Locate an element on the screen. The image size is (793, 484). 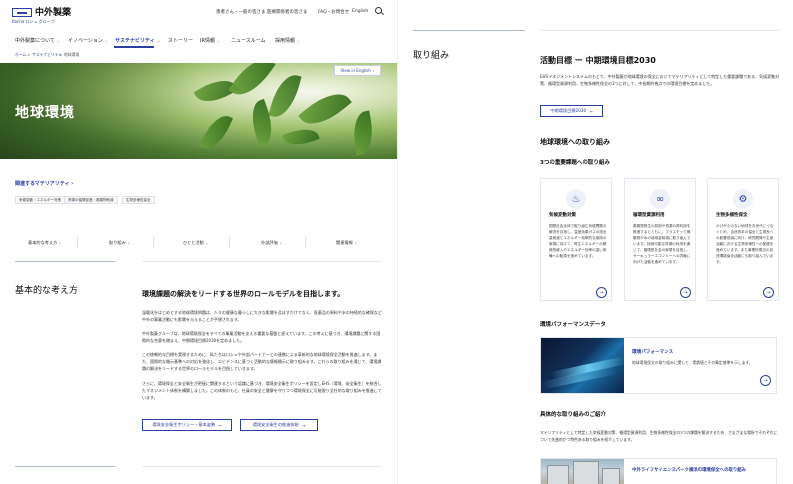
nav-newsroom: ニュースルーム is located at coordinates (248, 40).